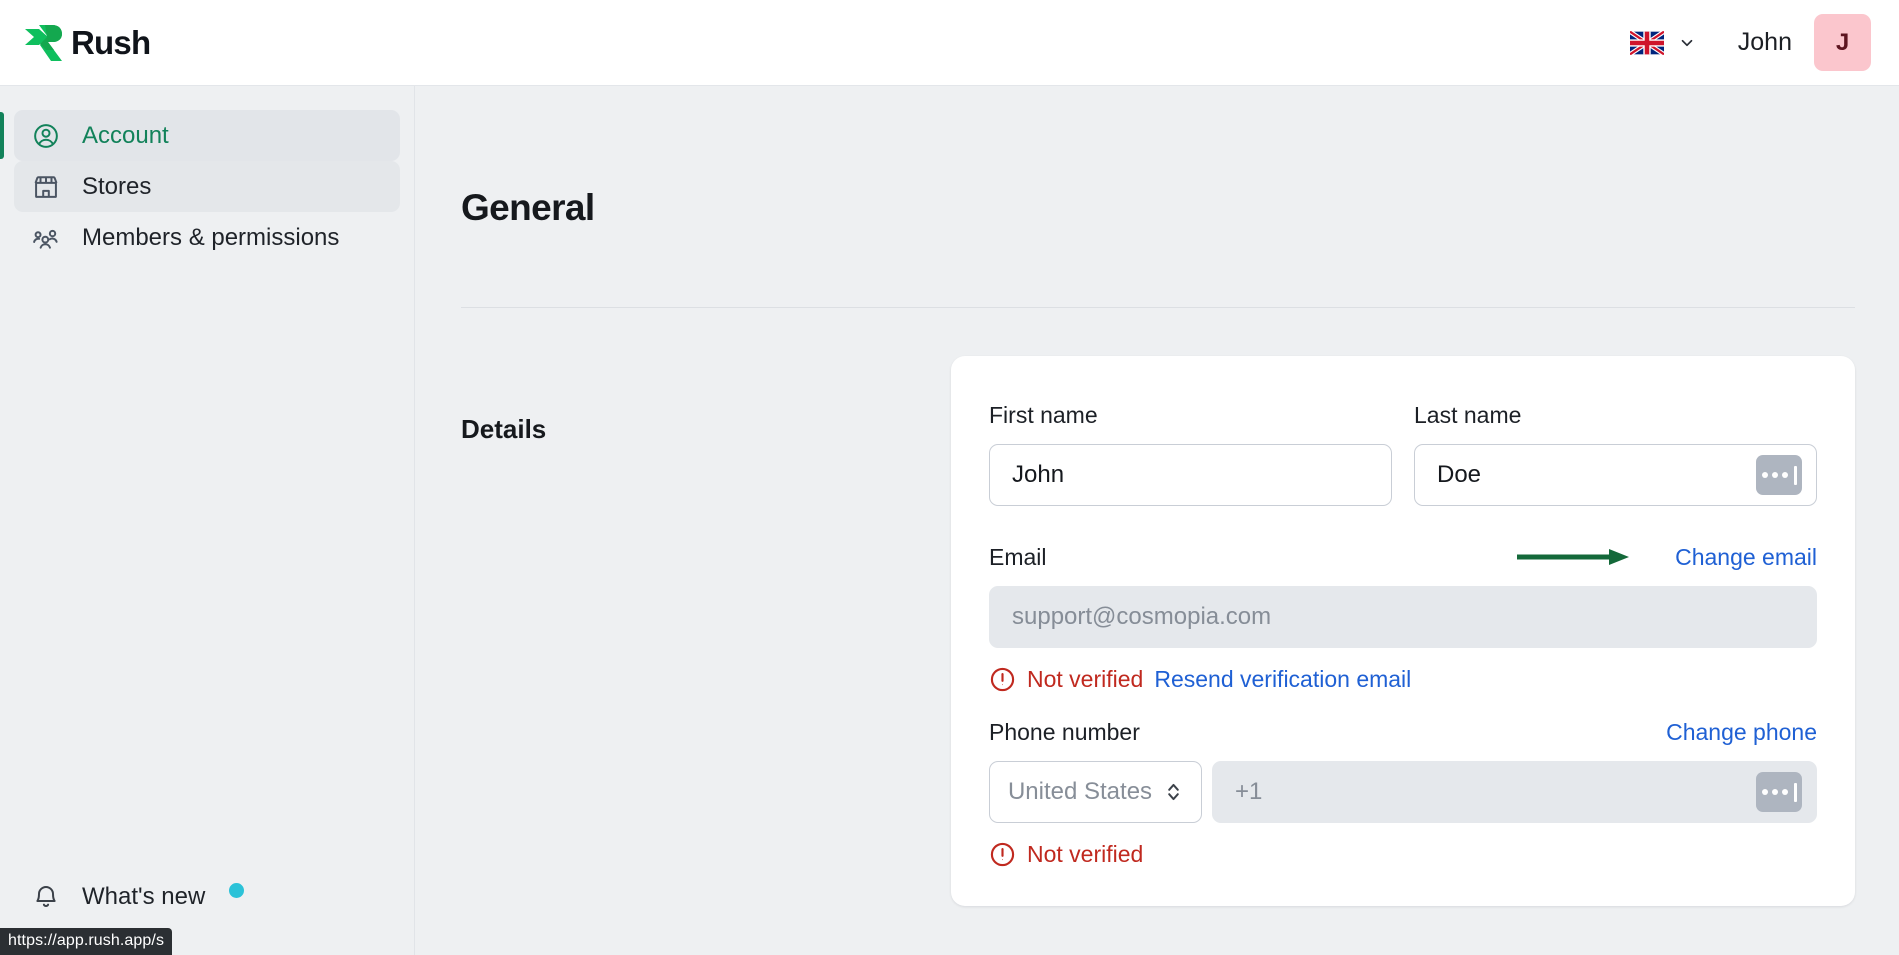 The image size is (1899, 955). What do you see at coordinates (1080, 791) in the screenshot?
I see `country-select-value: United States` at bounding box center [1080, 791].